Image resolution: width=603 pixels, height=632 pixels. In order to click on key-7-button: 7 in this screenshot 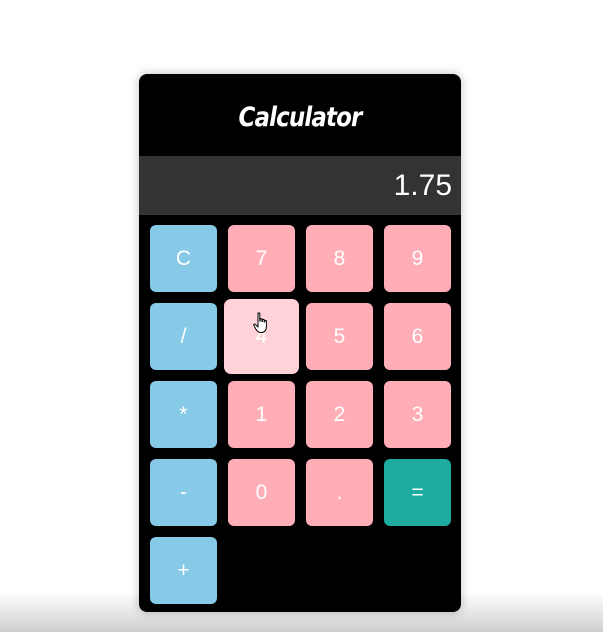, I will do `click(261, 258)`.